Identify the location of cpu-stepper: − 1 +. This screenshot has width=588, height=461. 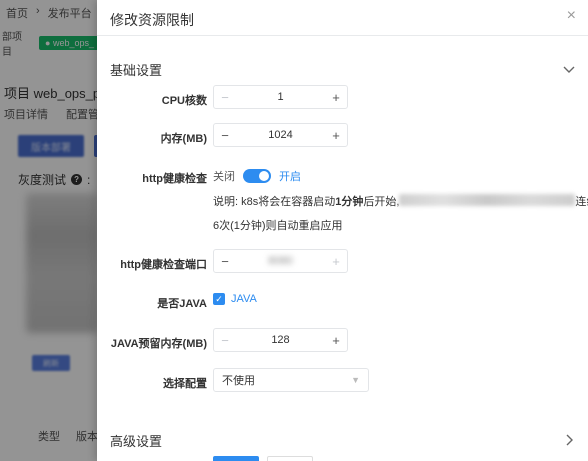
(280, 97).